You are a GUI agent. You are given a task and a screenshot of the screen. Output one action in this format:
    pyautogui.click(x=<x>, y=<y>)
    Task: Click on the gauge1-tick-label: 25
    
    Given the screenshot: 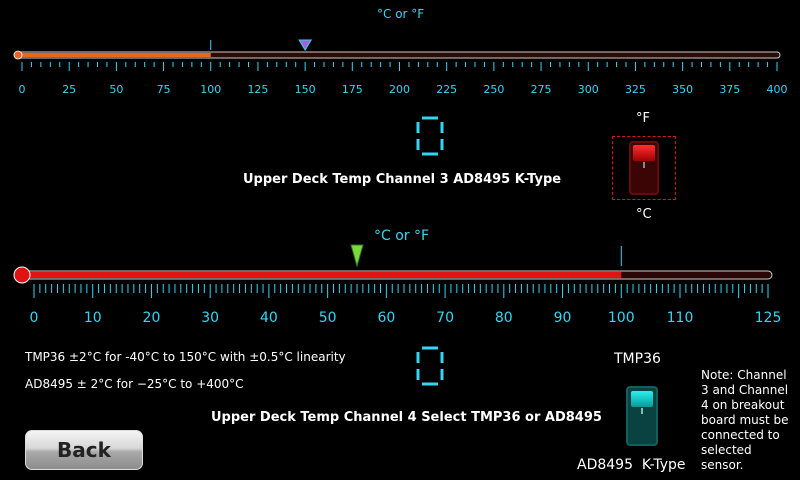 What is the action you would take?
    pyautogui.click(x=69, y=89)
    